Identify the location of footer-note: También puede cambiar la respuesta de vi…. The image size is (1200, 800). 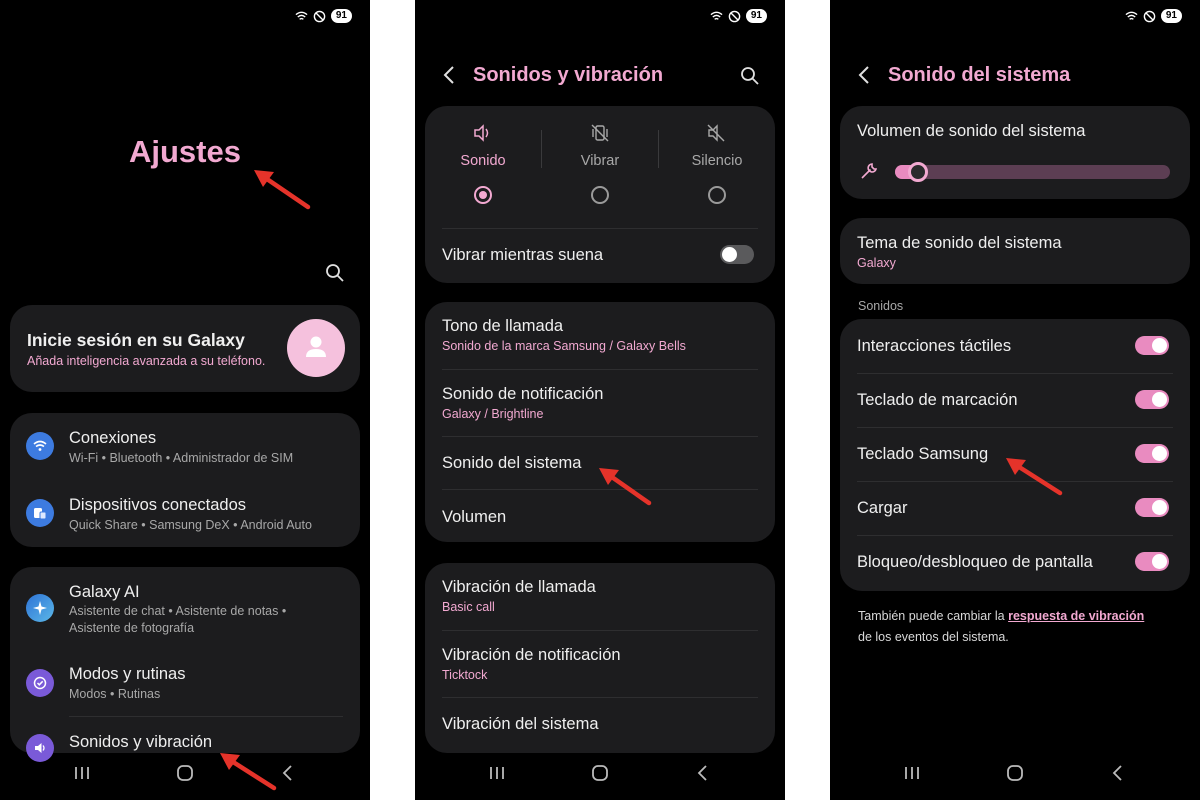
(1018, 627).